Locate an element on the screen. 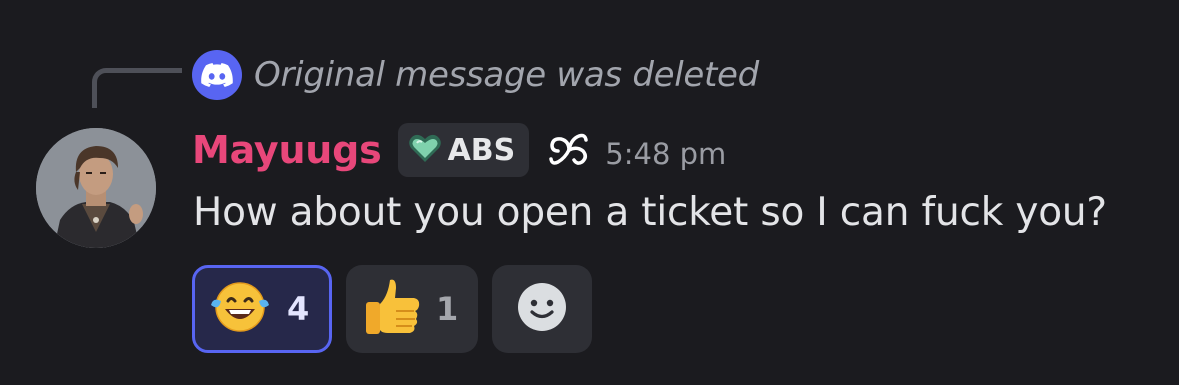  reply-connector is located at coordinates (137, 88).